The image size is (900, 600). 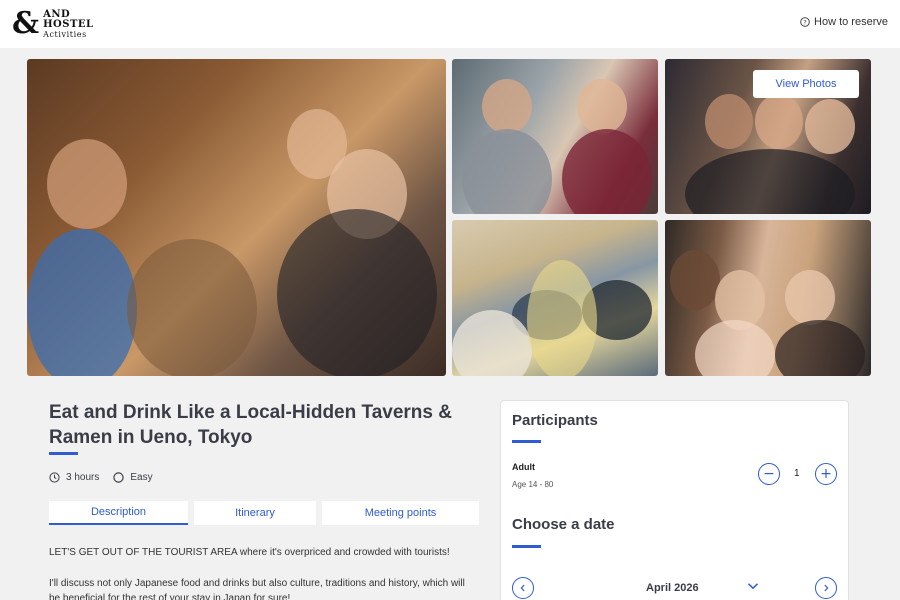 I want to click on previous-month-button, so click(x=523, y=588).